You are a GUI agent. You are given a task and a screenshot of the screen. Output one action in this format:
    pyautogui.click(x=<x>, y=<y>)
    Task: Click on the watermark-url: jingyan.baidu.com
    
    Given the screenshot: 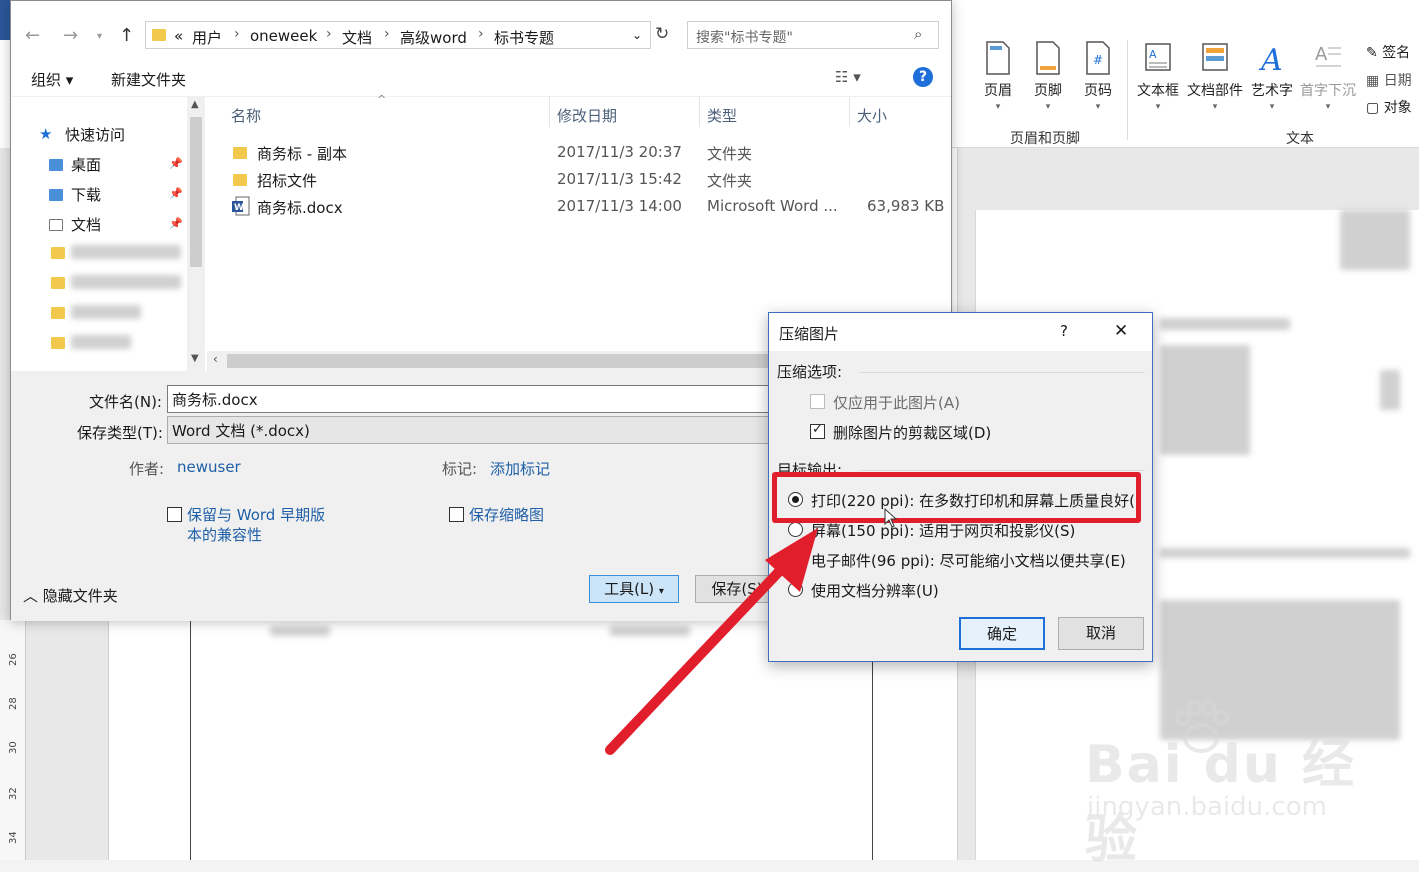 What is the action you would take?
    pyautogui.click(x=1207, y=807)
    